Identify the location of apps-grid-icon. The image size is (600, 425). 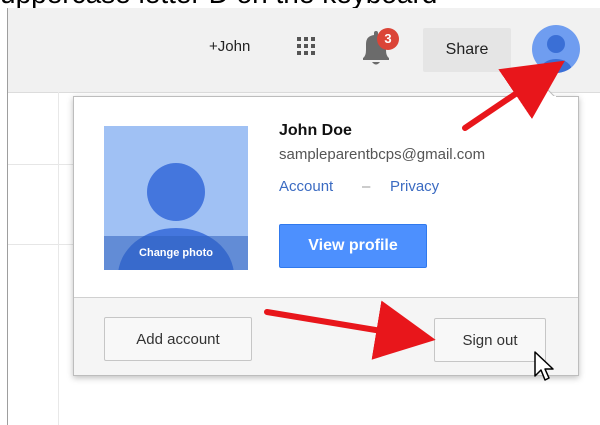
(306, 46).